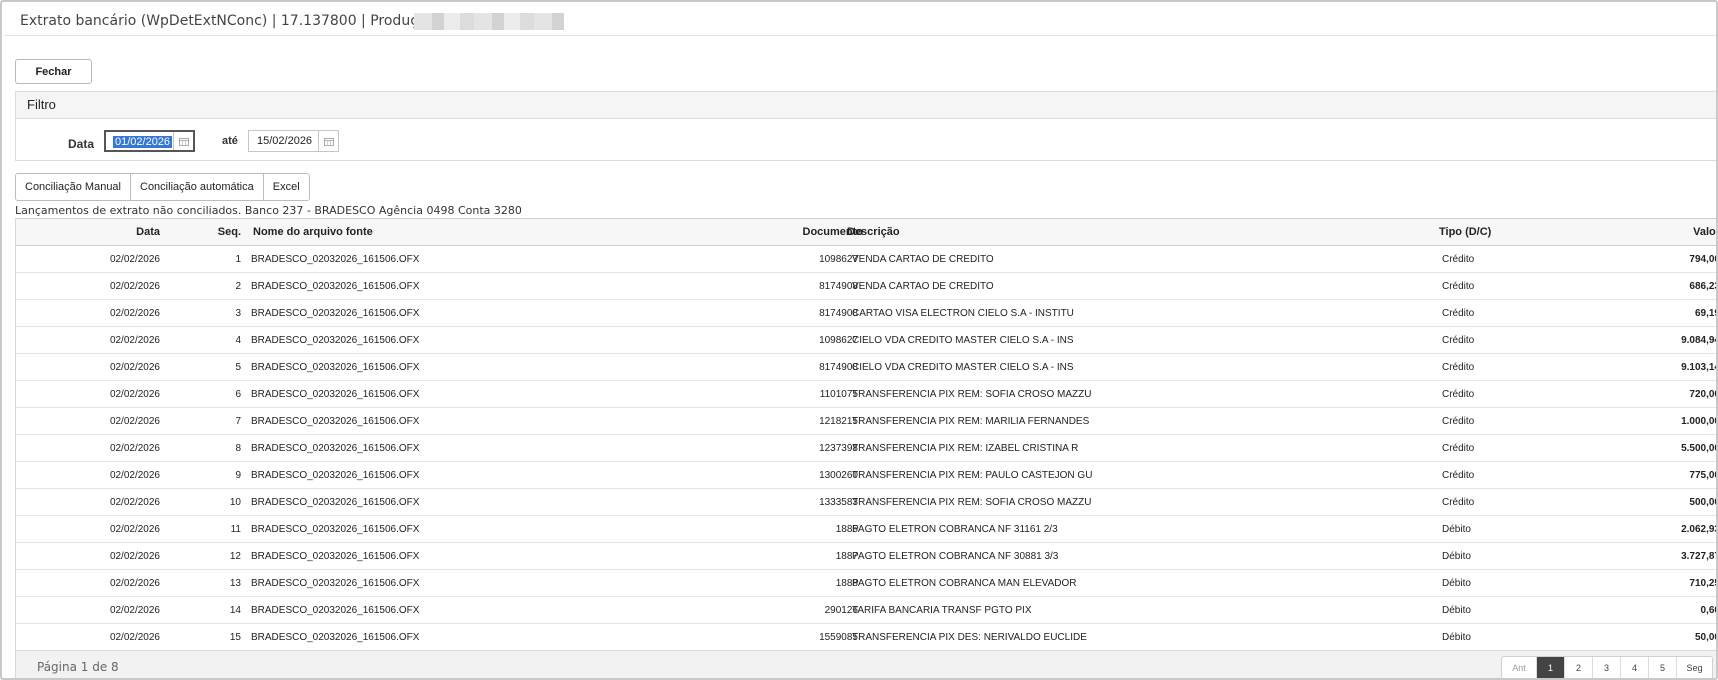 The image size is (1718, 680). Describe the element at coordinates (73, 187) in the screenshot. I see `manual-reconciliation-button: Conciliação Manual` at that location.